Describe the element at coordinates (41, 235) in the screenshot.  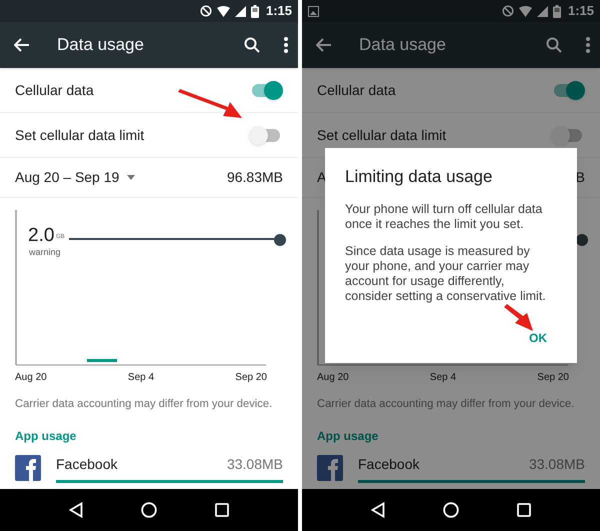
I see `limit-value: 2.0` at that location.